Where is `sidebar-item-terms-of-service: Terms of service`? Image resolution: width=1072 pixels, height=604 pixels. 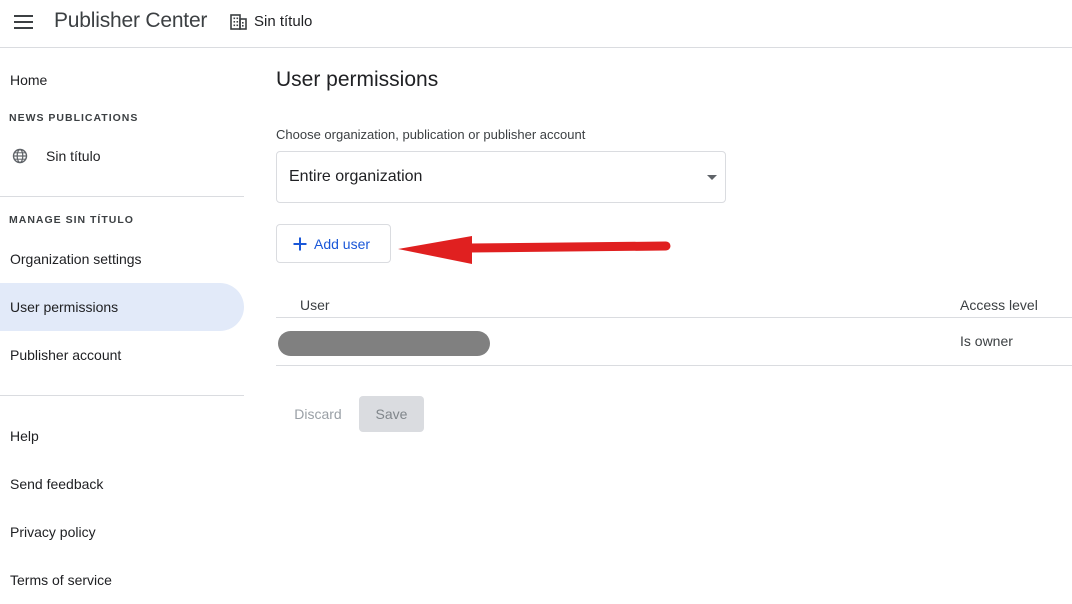
sidebar-item-terms-of-service: Terms of service is located at coordinates (122, 580).